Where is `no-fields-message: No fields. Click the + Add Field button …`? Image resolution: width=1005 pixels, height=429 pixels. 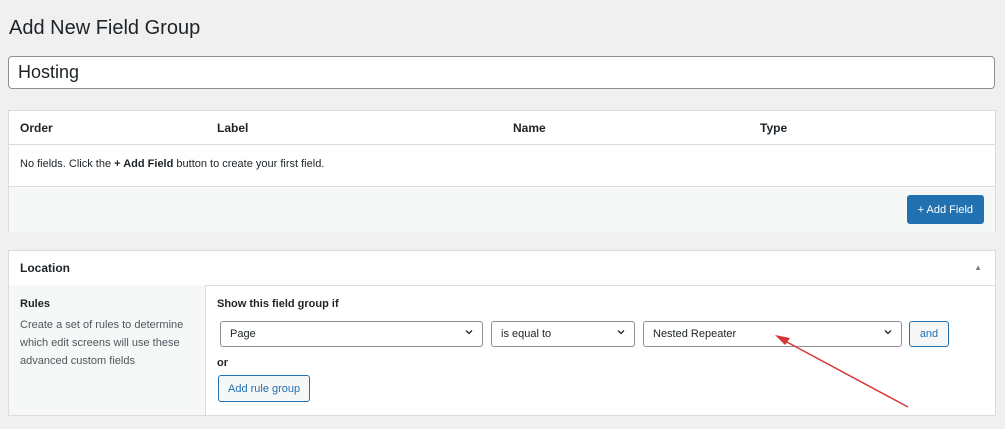
no-fields-message: No fields. Click the + Add Field button … is located at coordinates (172, 164).